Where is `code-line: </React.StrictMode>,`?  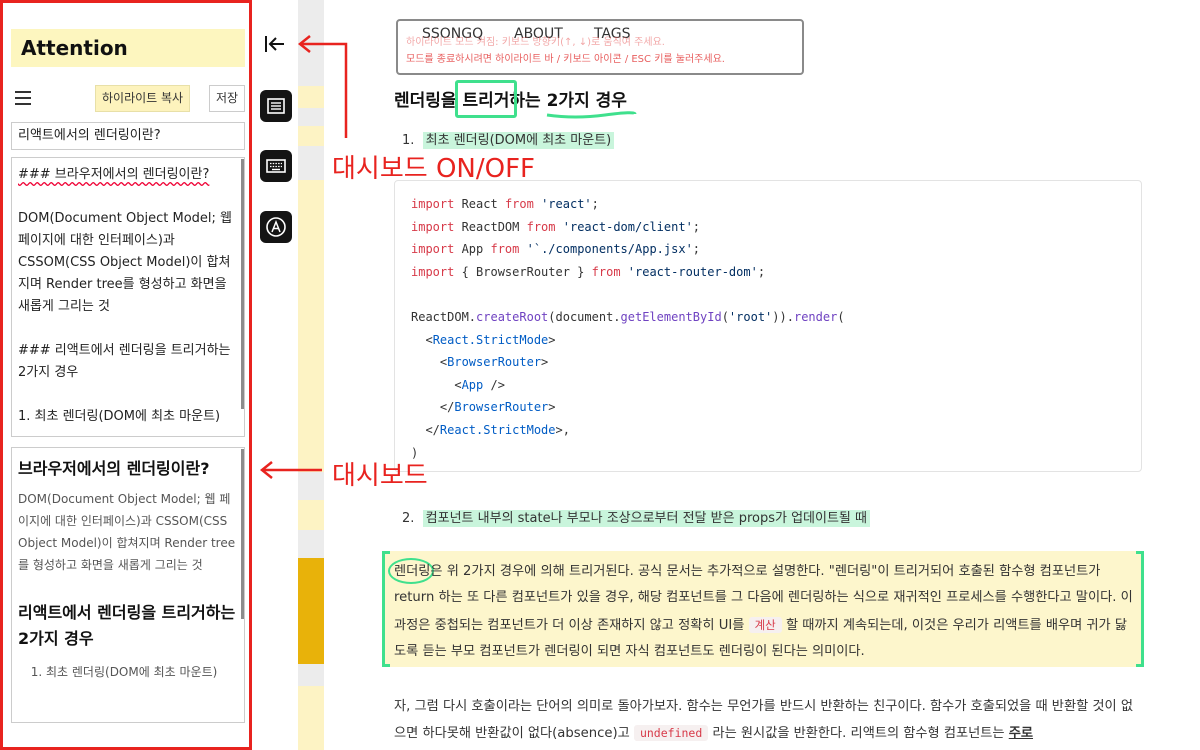 code-line: </React.StrictMode>, is located at coordinates (490, 429).